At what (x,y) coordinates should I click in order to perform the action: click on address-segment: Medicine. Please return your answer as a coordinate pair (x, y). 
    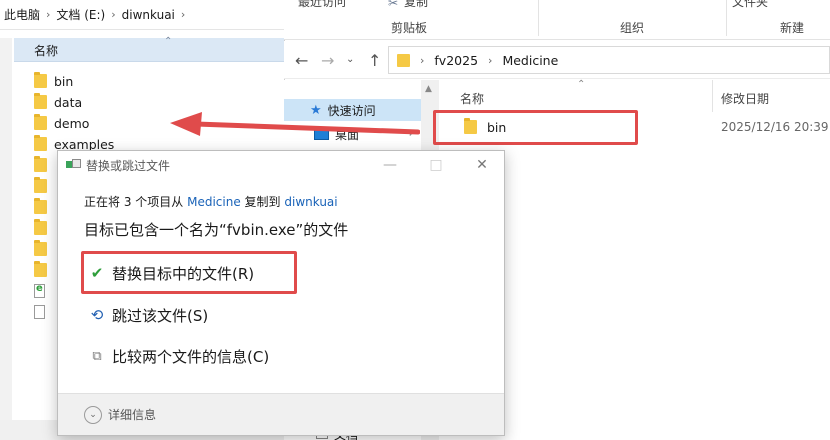
    Looking at the image, I should click on (530, 60).